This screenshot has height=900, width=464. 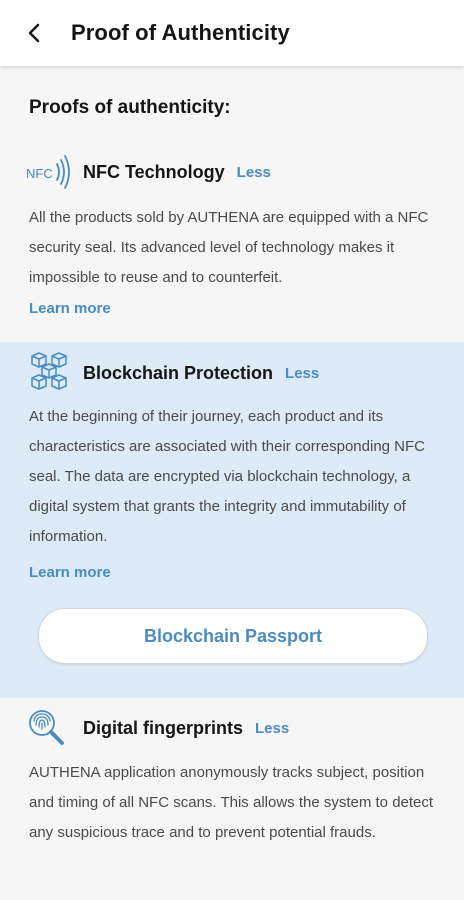 I want to click on back-button, so click(x=34, y=33).